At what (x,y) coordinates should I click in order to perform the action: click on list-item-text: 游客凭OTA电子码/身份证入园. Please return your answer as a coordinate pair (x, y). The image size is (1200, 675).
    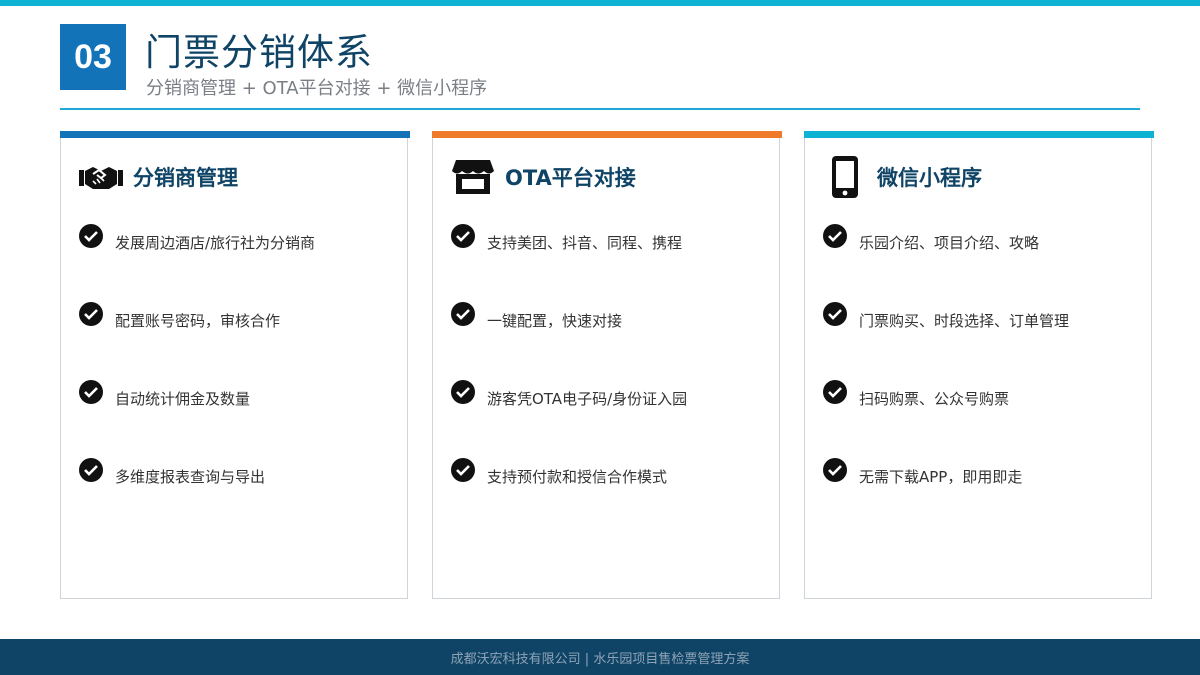
    Looking at the image, I should click on (587, 398).